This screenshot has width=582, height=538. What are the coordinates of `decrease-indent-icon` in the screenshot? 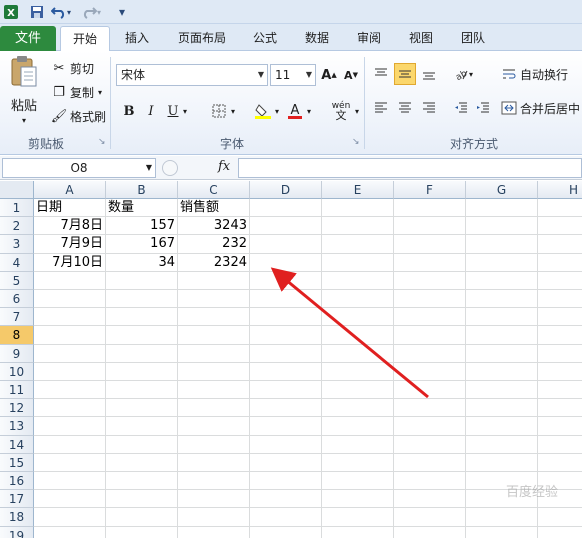 It's located at (461, 108).